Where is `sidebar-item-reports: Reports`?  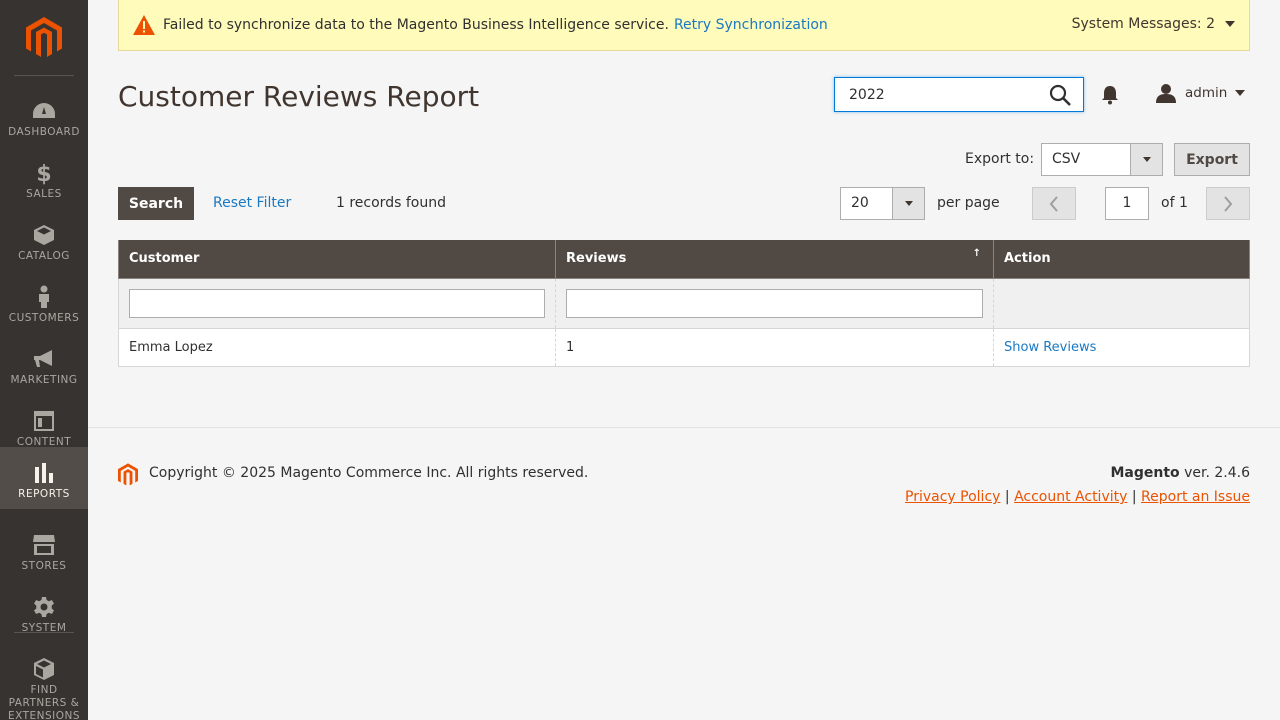
sidebar-item-reports: Reports is located at coordinates (44, 478).